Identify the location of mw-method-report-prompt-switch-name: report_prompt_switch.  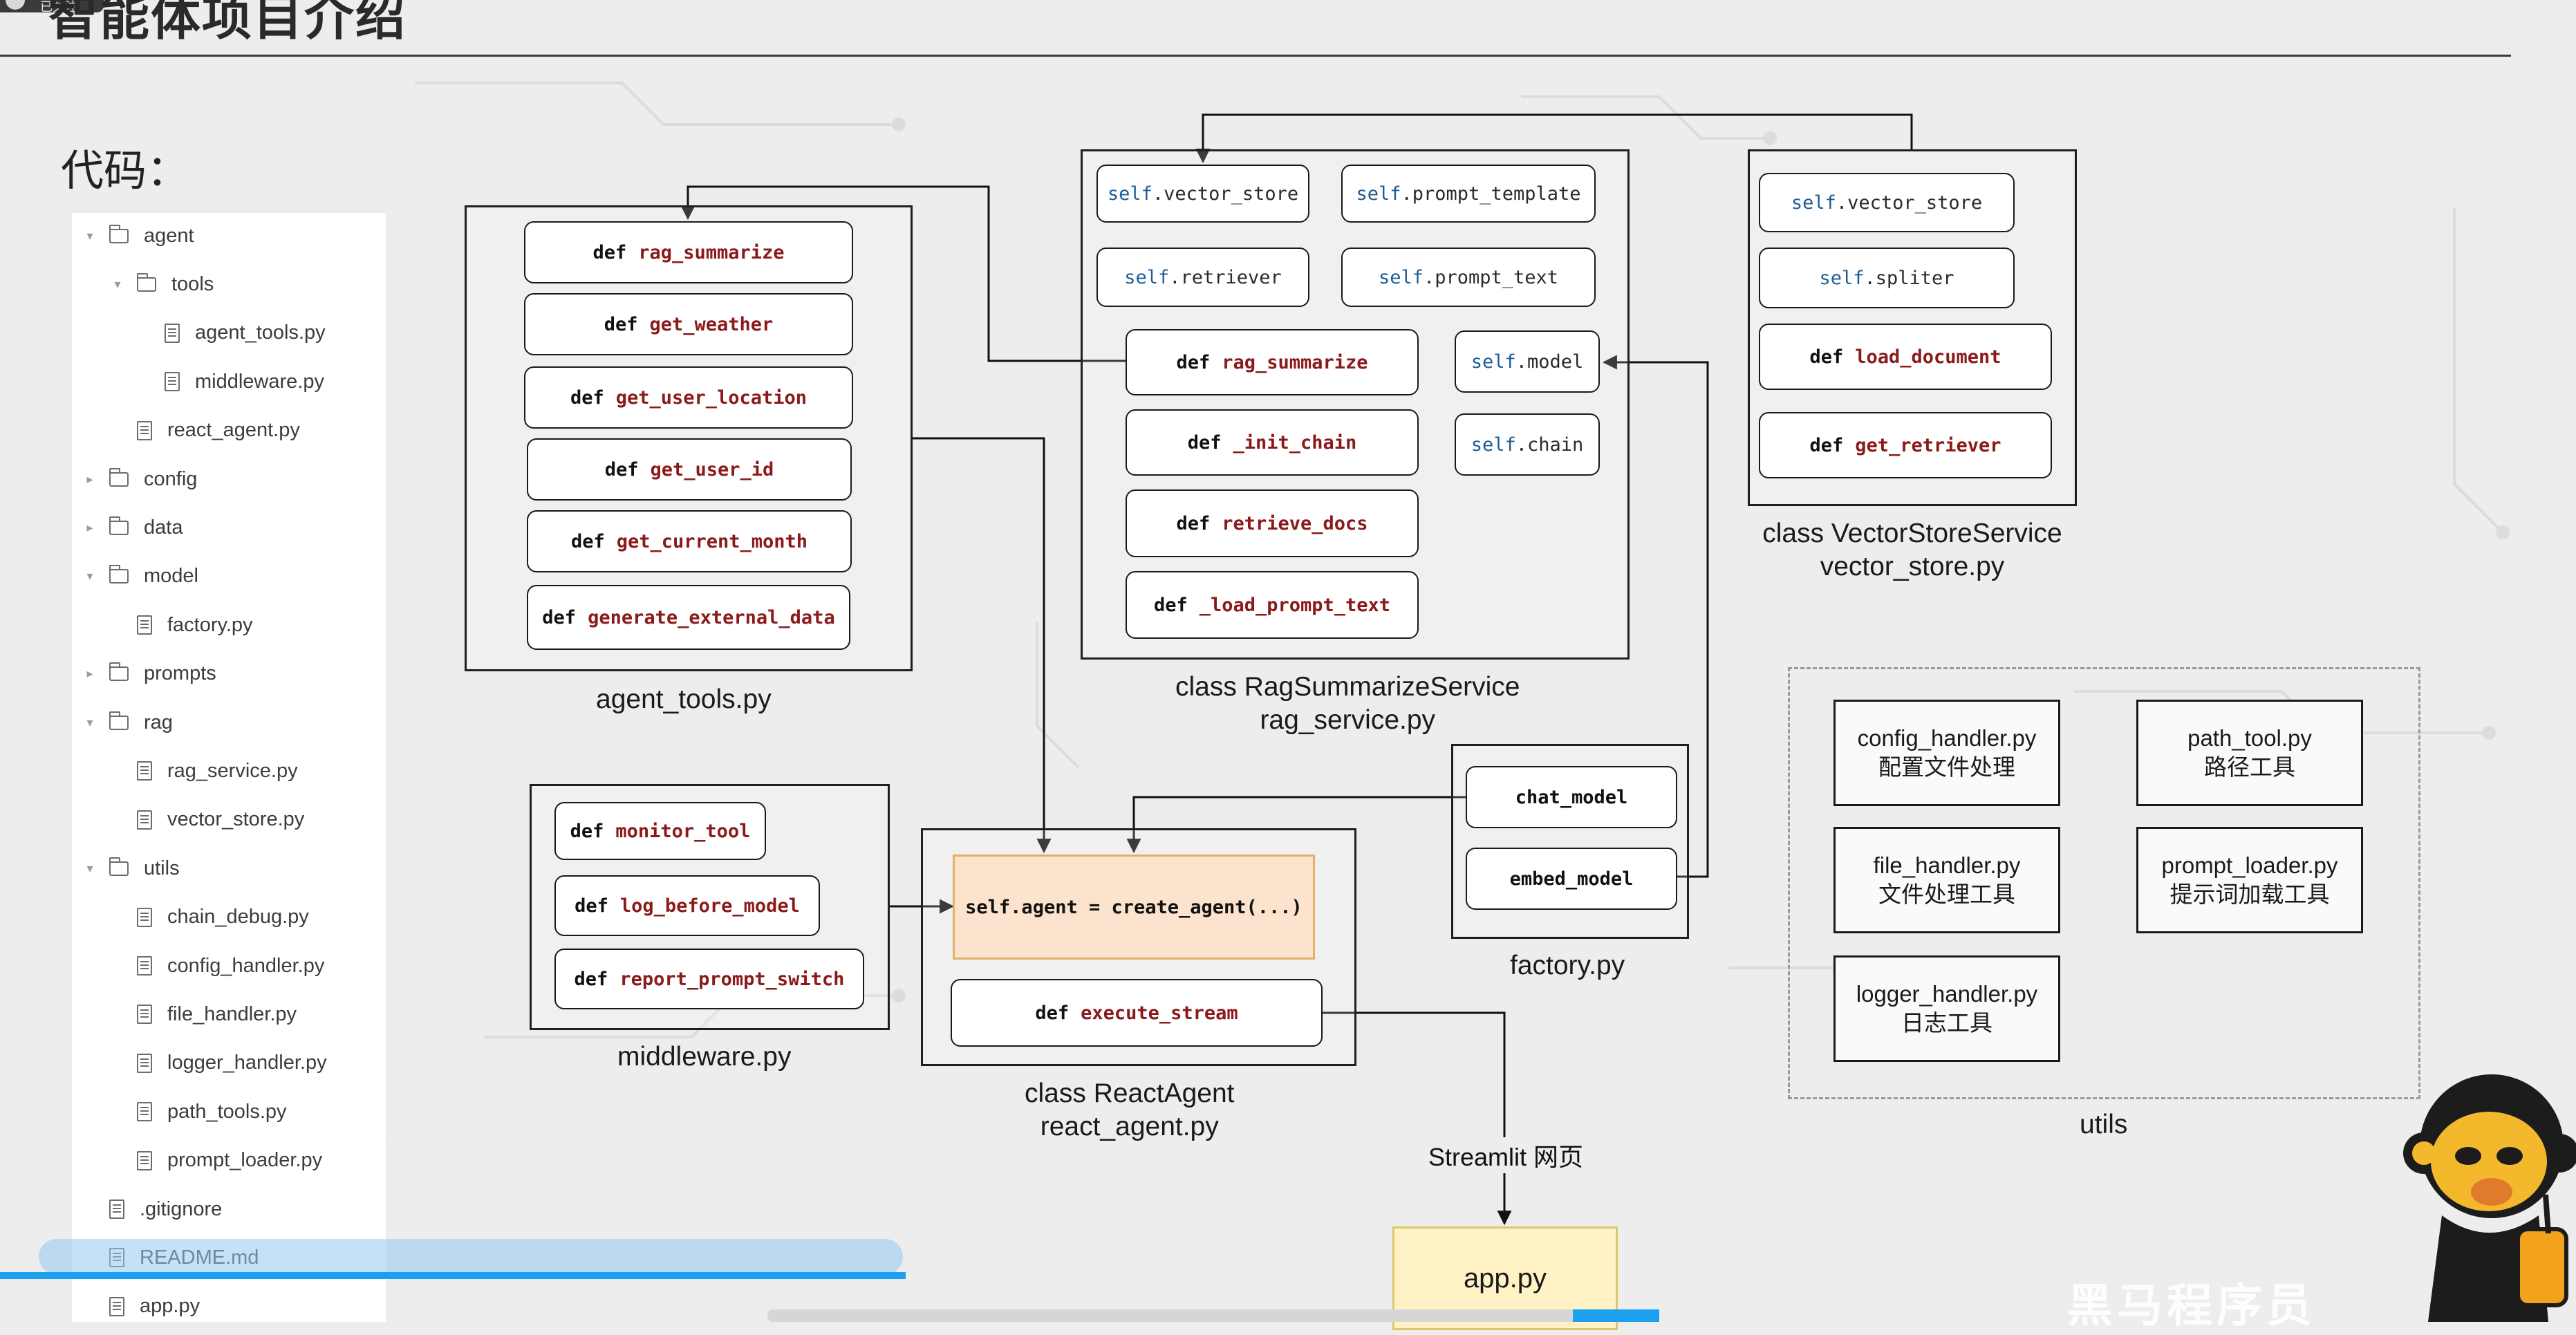
(732, 979).